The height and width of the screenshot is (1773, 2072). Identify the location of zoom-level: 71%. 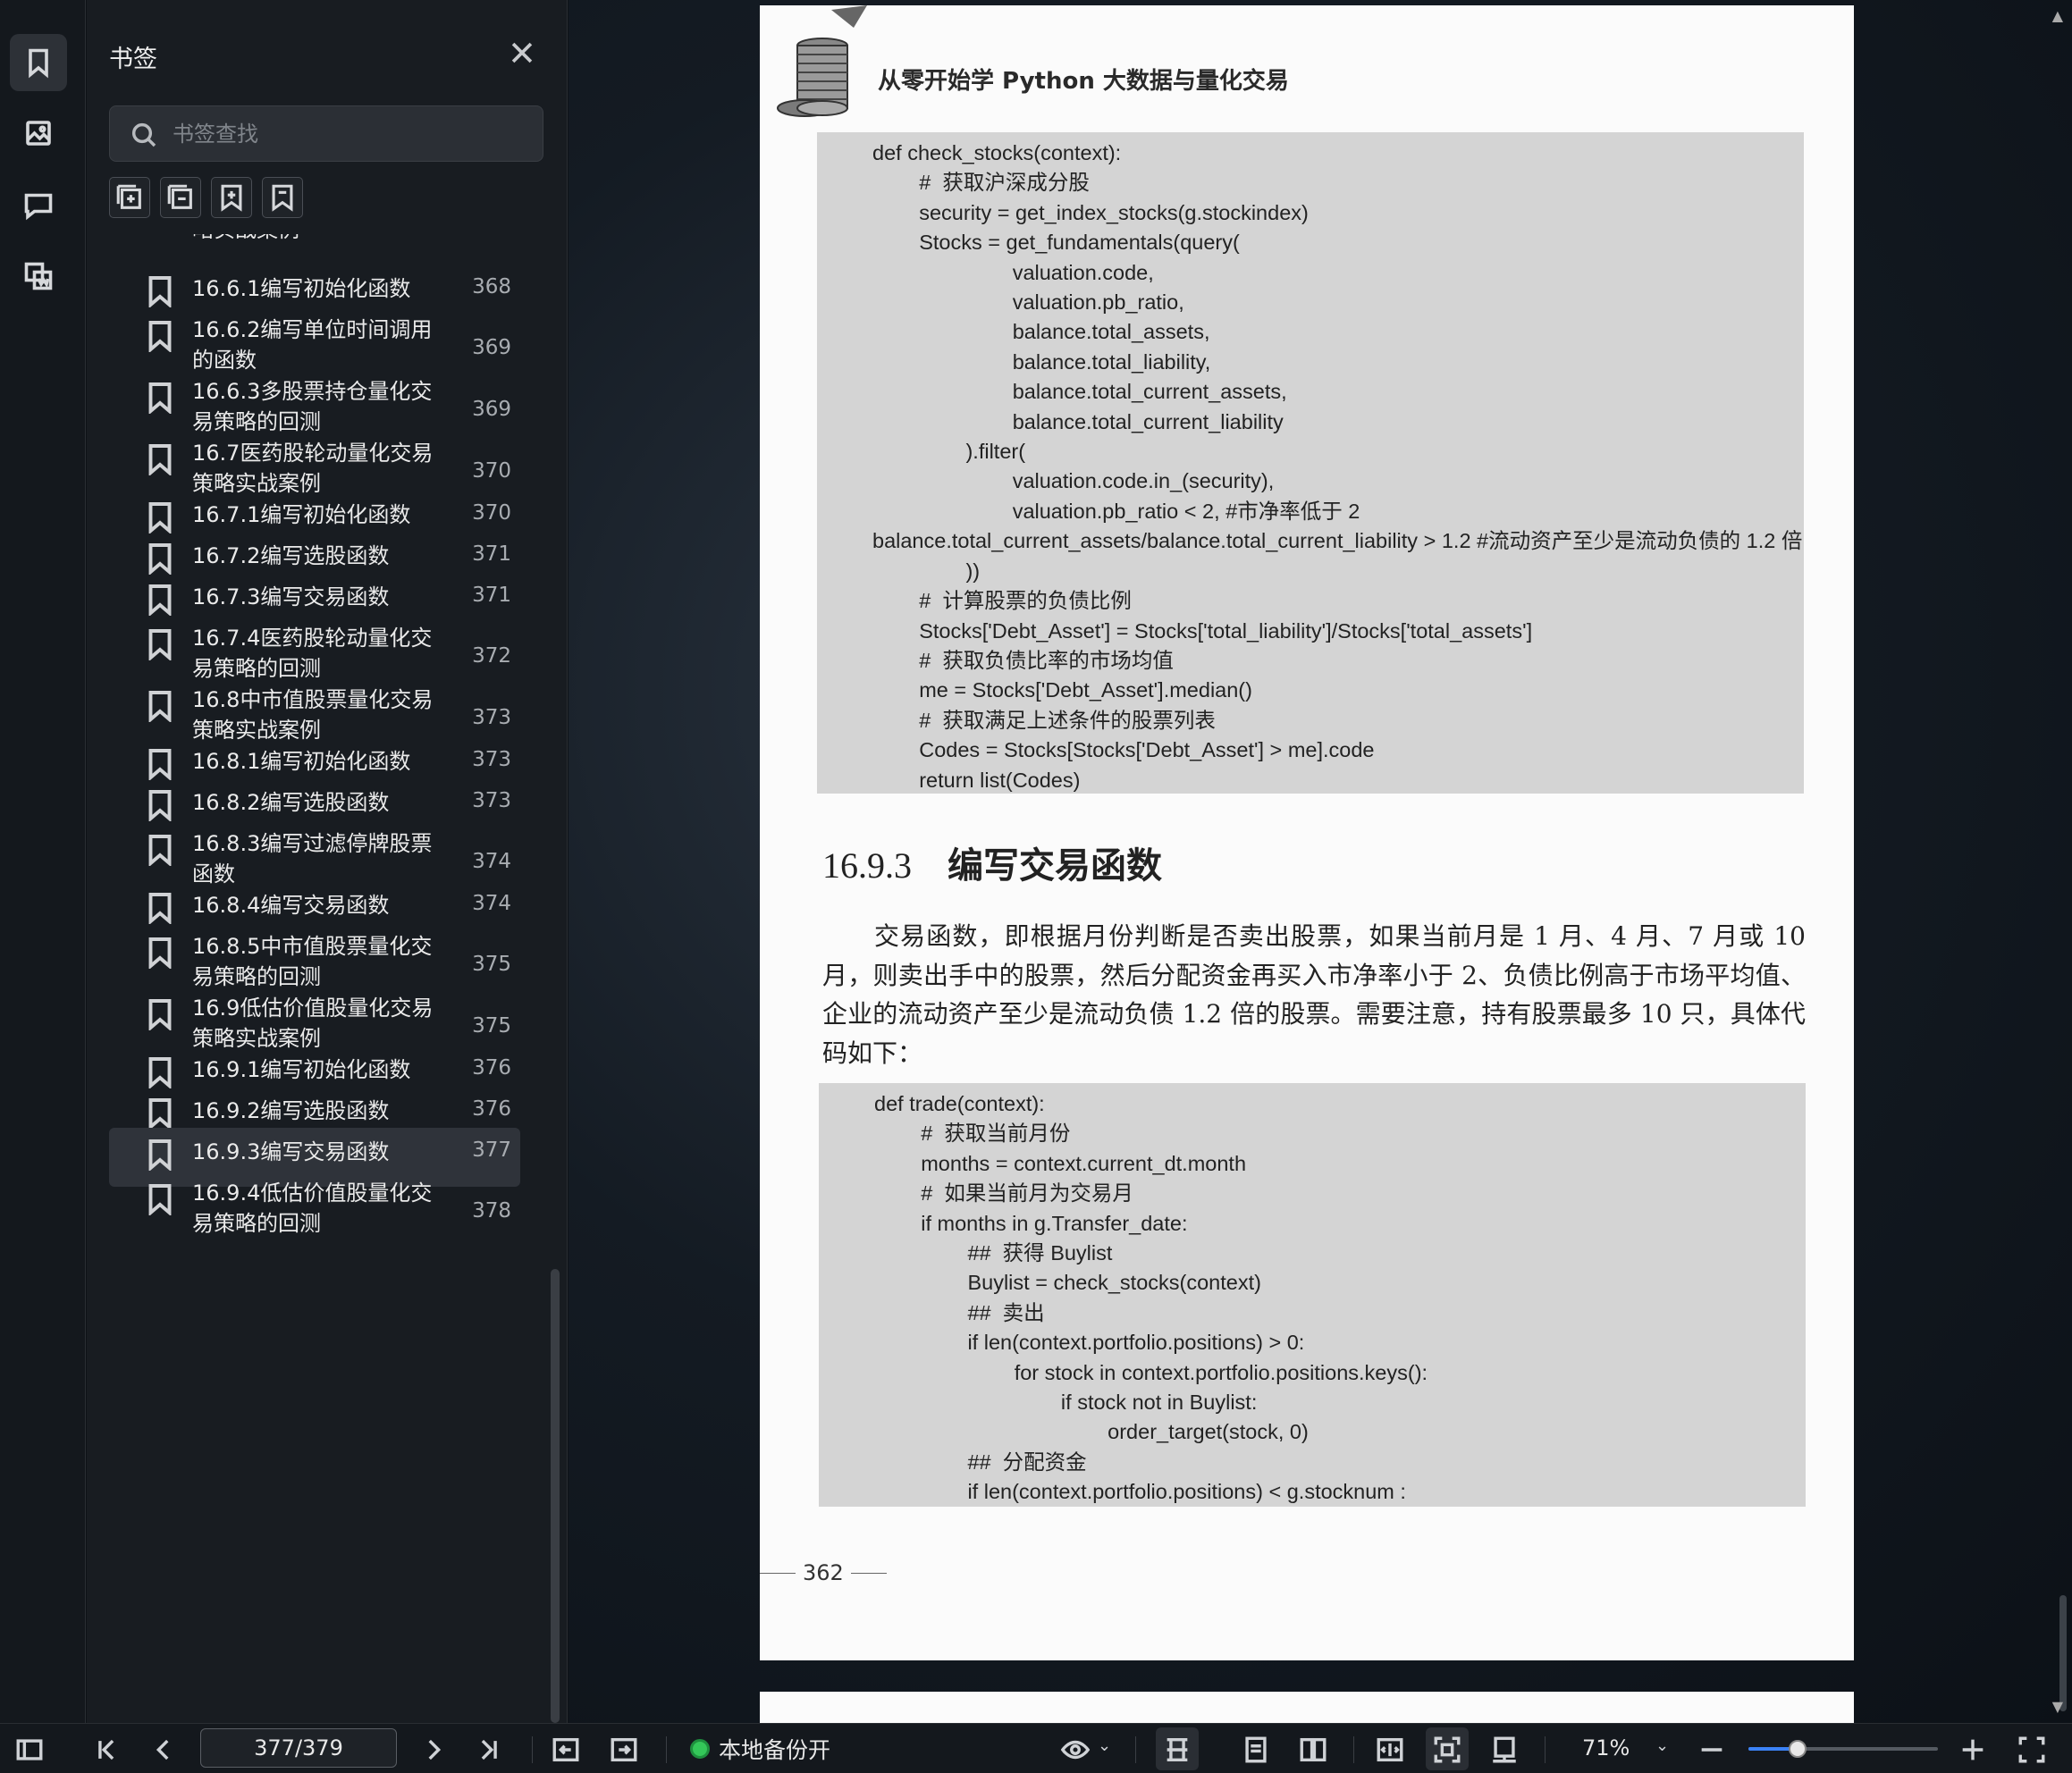
(1606, 1748).